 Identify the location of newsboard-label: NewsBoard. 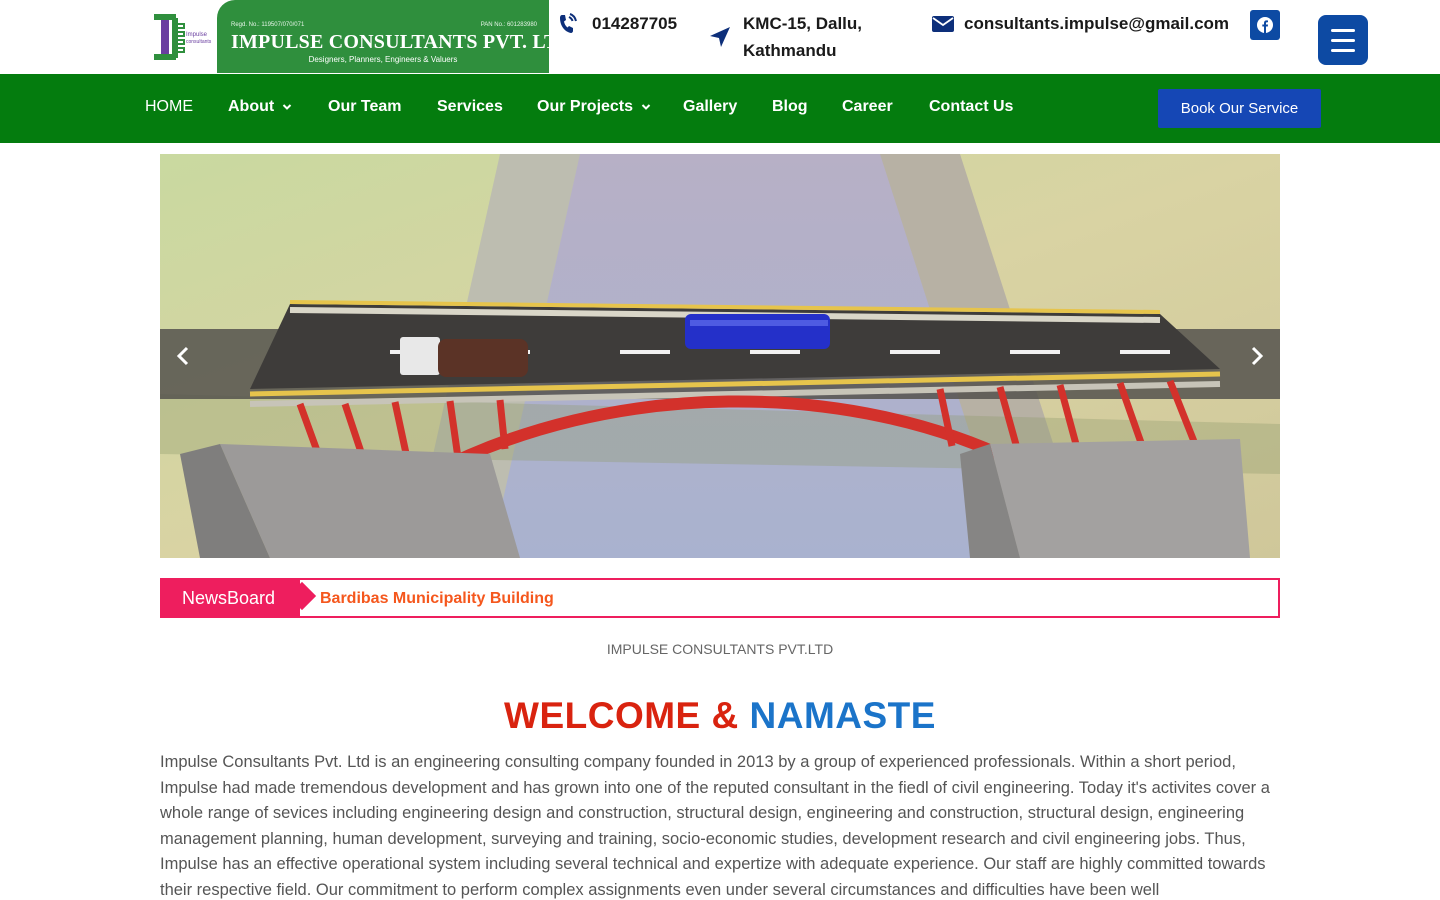
(230, 598).